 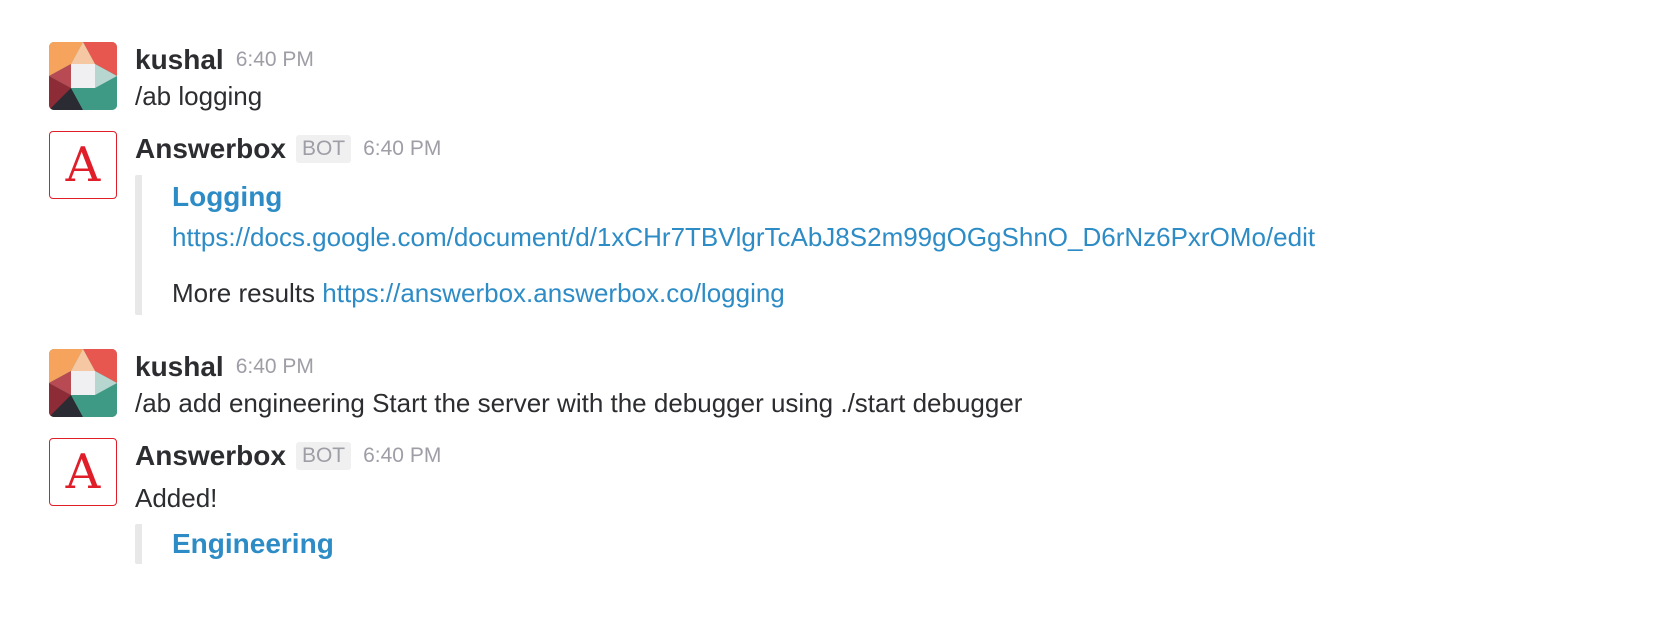 I want to click on more-results-label: More results, so click(x=244, y=293).